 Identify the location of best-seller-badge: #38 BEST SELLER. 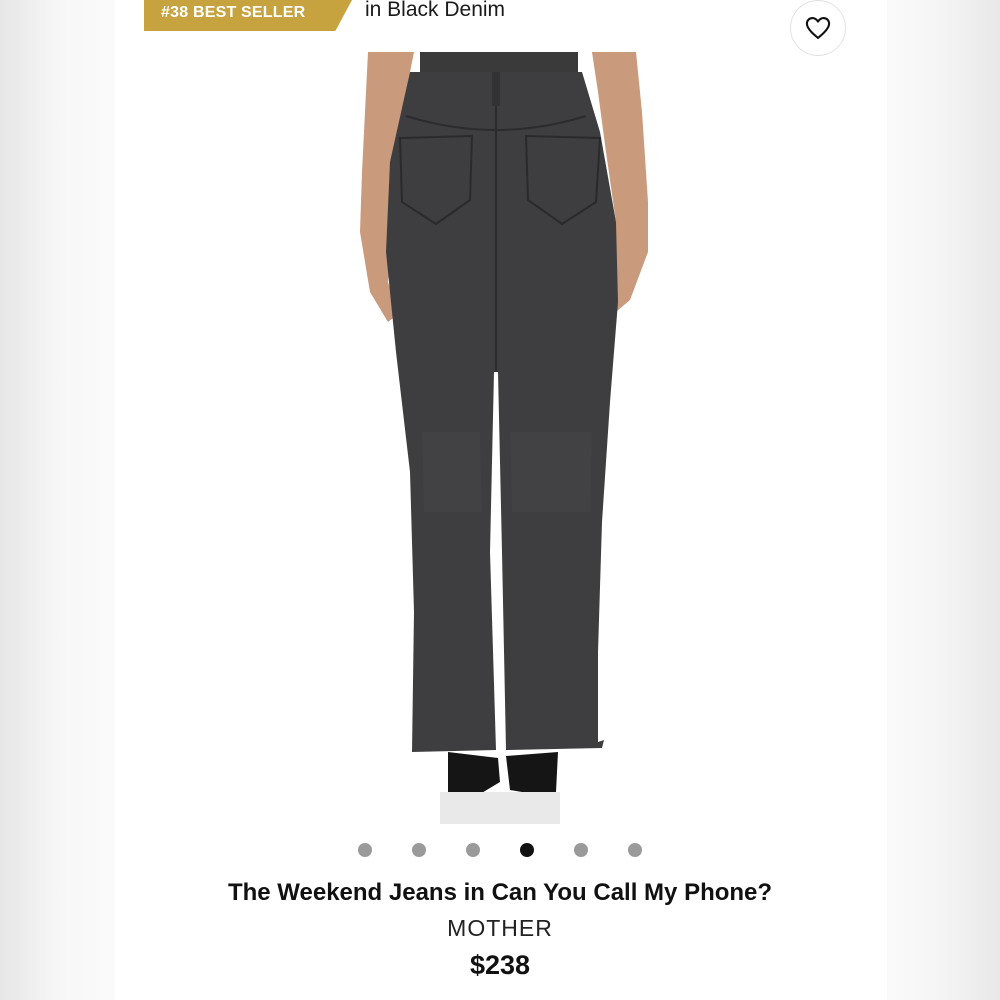
(248, 15).